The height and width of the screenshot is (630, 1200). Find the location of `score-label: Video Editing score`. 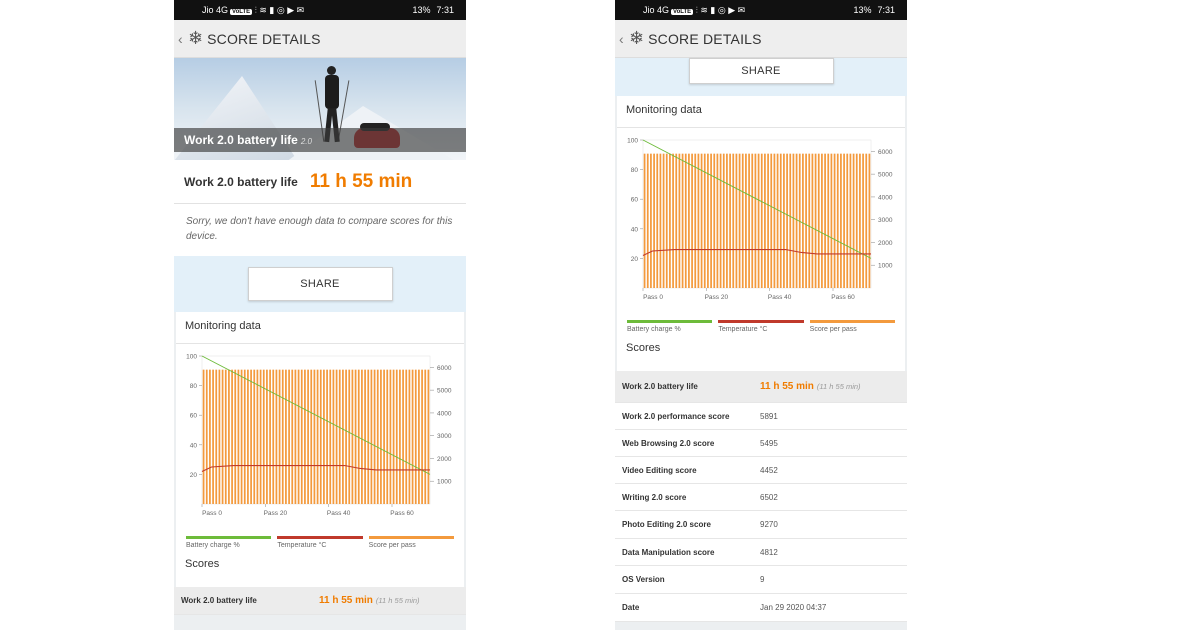

score-label: Video Editing score is located at coordinates (659, 470).